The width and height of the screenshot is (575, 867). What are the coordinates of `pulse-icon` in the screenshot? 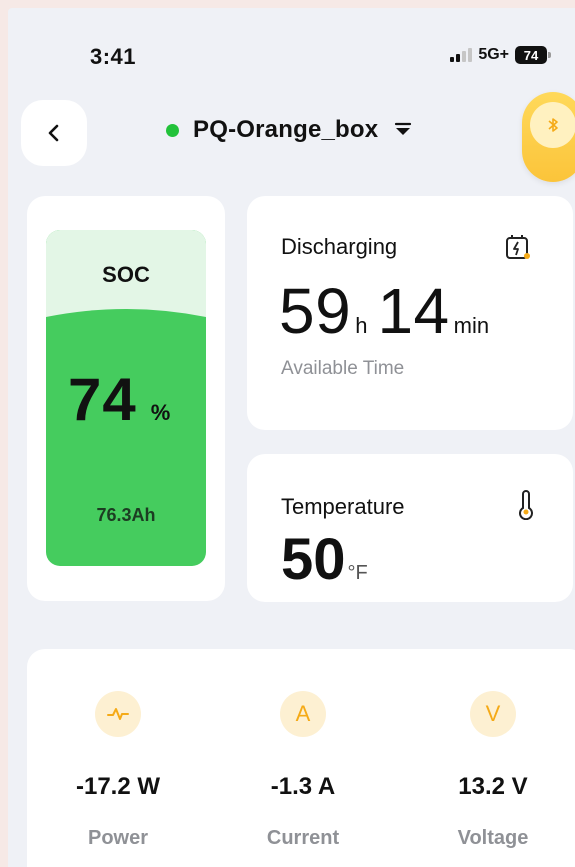 It's located at (118, 714).